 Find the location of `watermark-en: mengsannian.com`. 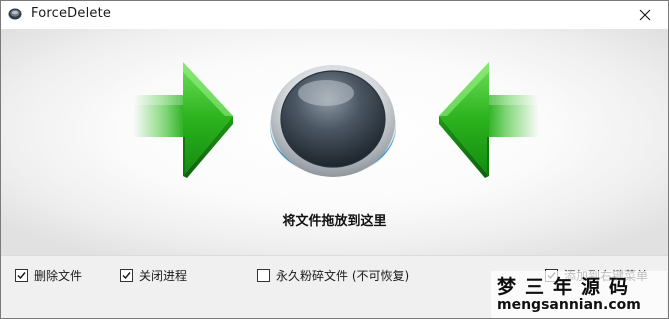

watermark-en: mengsannian.com is located at coordinates (569, 305).